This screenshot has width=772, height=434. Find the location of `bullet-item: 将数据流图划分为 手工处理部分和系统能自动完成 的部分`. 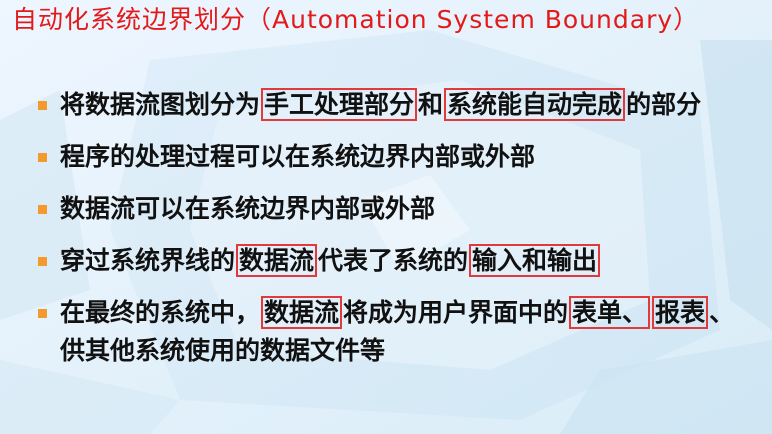

bullet-item: 将数据流图划分为 手工处理部分和系统能自动完成 的部分 is located at coordinates (392, 105).